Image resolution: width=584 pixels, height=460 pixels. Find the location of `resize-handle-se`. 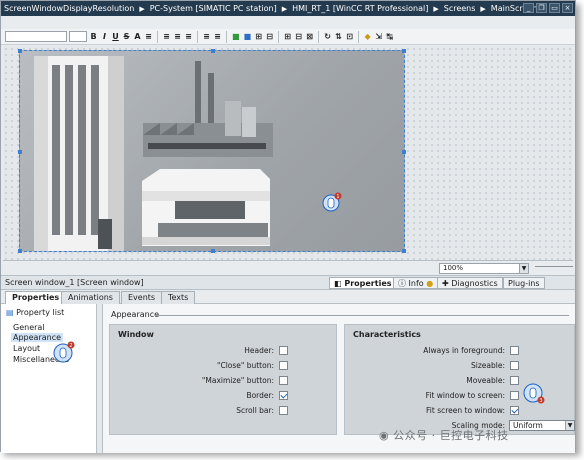

resize-handle-se is located at coordinates (404, 251).